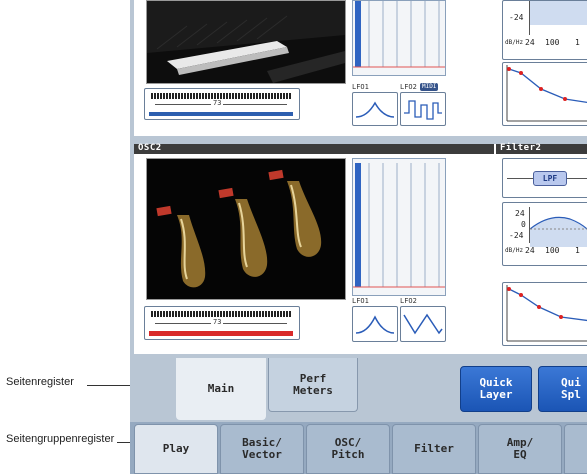 The height and width of the screenshot is (474, 587). Describe the element at coordinates (571, 394) in the screenshot. I see `quick-split-line2: Spl` at that location.